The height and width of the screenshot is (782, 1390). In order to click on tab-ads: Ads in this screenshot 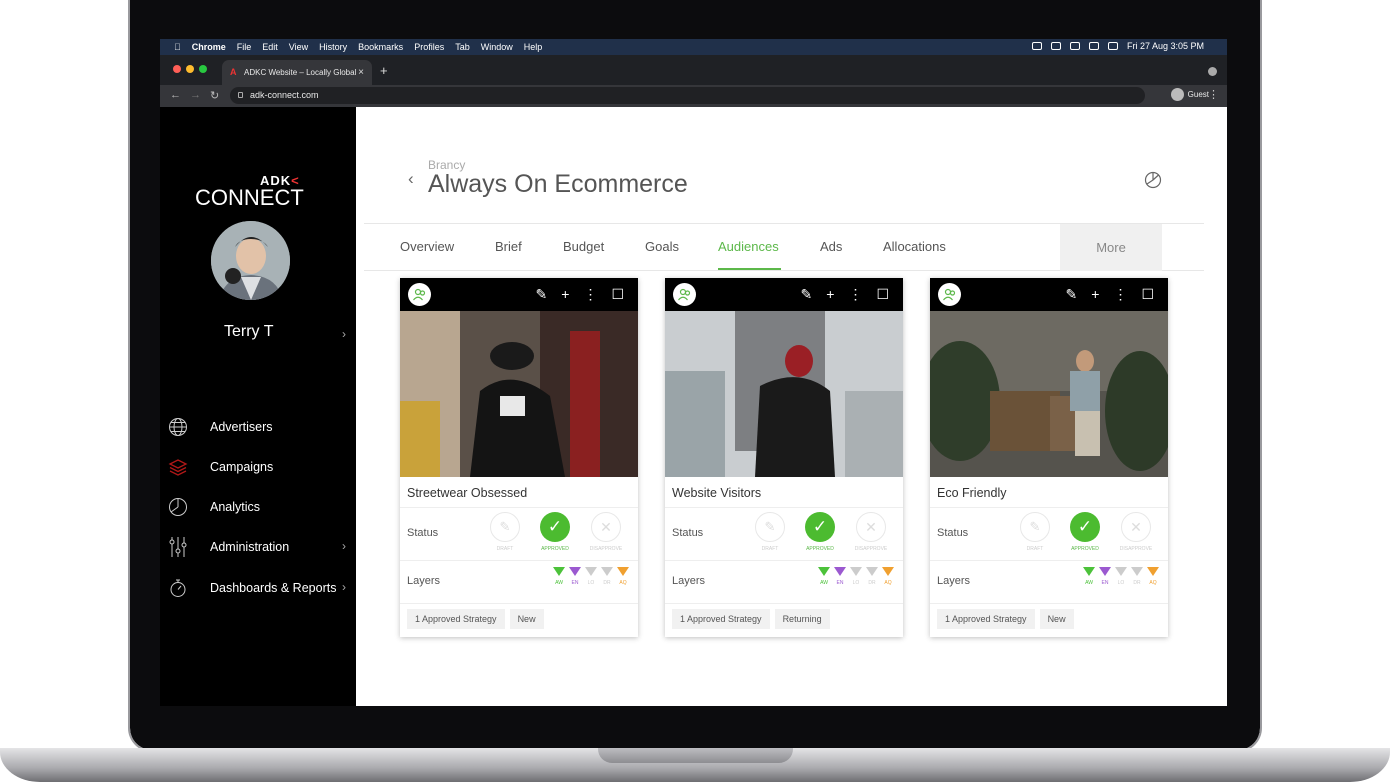, I will do `click(831, 246)`.